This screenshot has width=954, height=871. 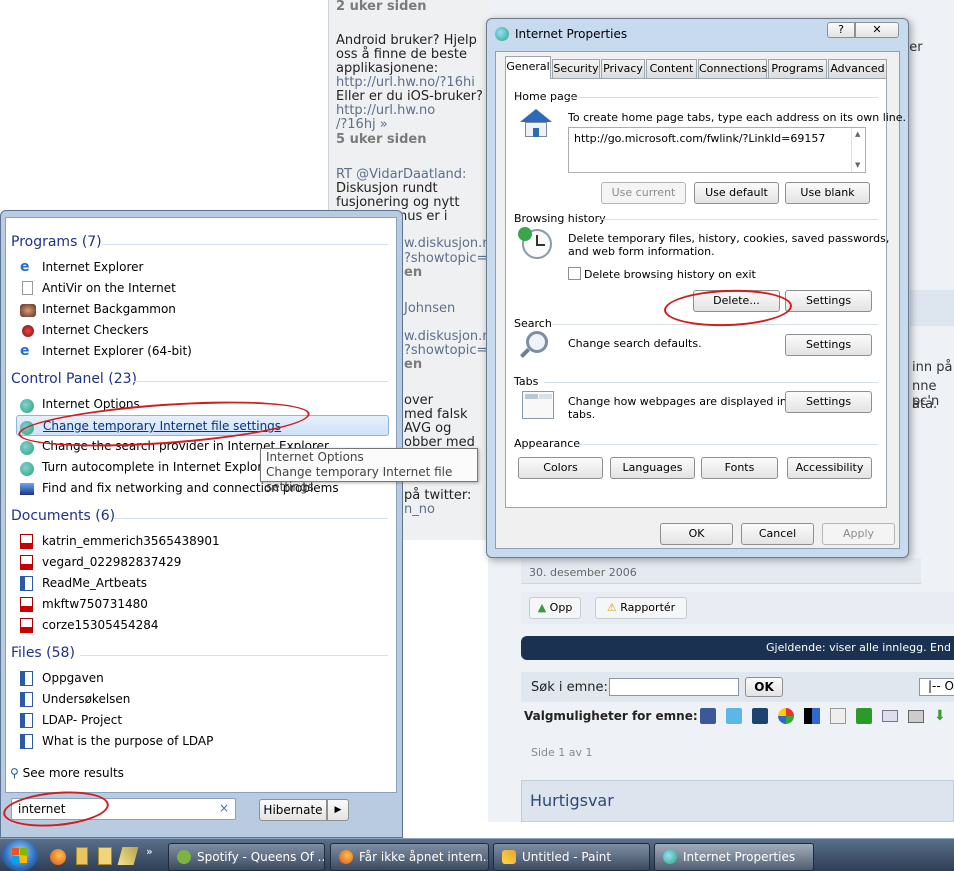 What do you see at coordinates (82, 856) in the screenshot?
I see `notepad-icon` at bounding box center [82, 856].